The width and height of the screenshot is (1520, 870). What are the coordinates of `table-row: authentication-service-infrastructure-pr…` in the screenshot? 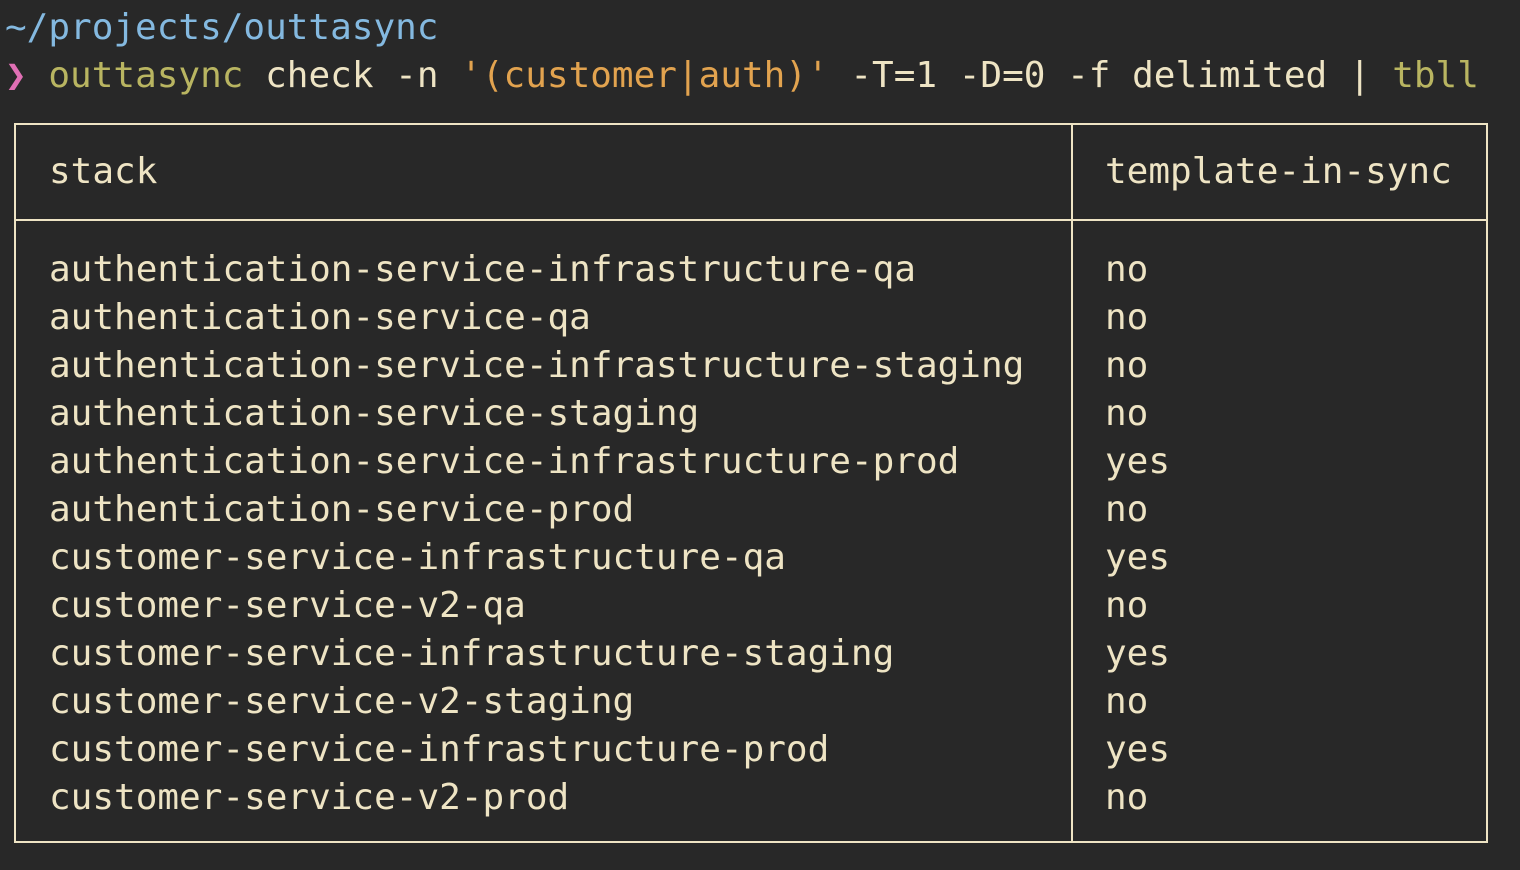 It's located at (751, 462).